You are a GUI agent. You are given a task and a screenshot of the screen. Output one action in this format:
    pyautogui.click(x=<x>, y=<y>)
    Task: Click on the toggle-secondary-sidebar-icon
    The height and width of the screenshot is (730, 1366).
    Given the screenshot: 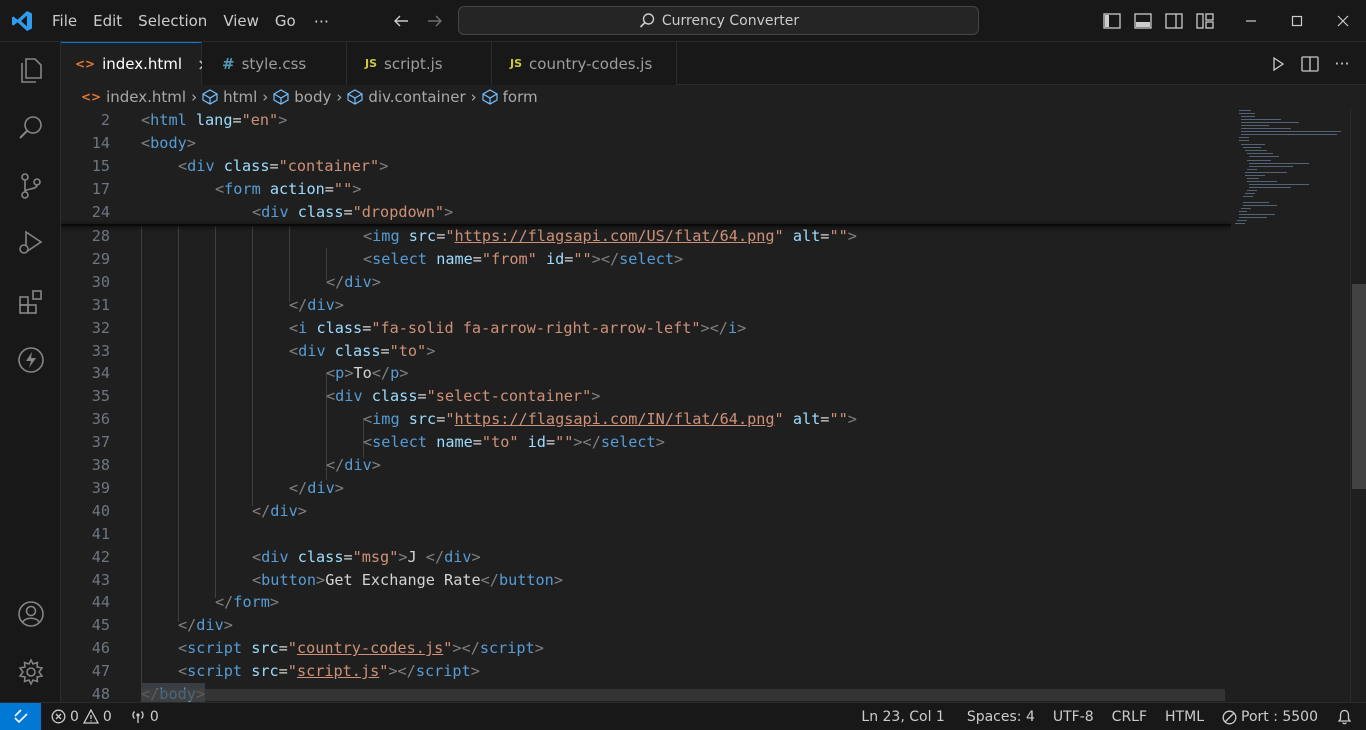 What is the action you would take?
    pyautogui.click(x=1173, y=21)
    